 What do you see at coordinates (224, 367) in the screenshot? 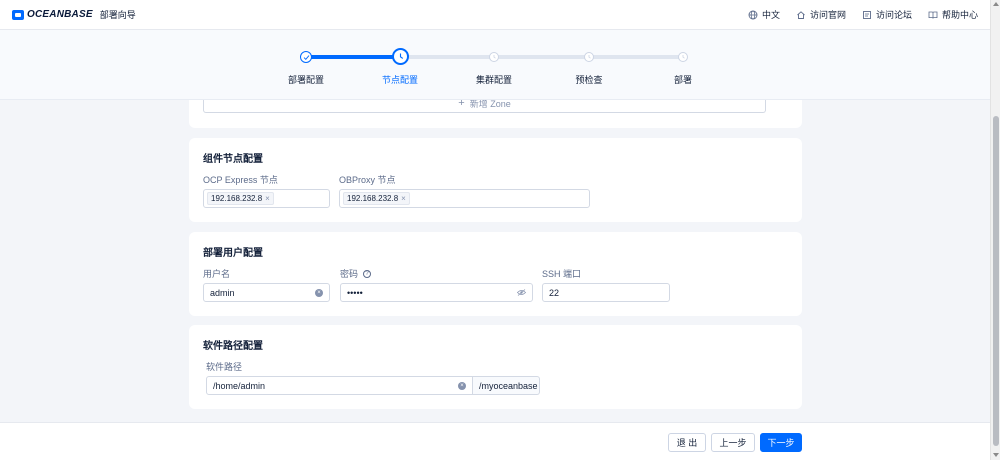
I see `software-path-label: 软件路径` at bounding box center [224, 367].